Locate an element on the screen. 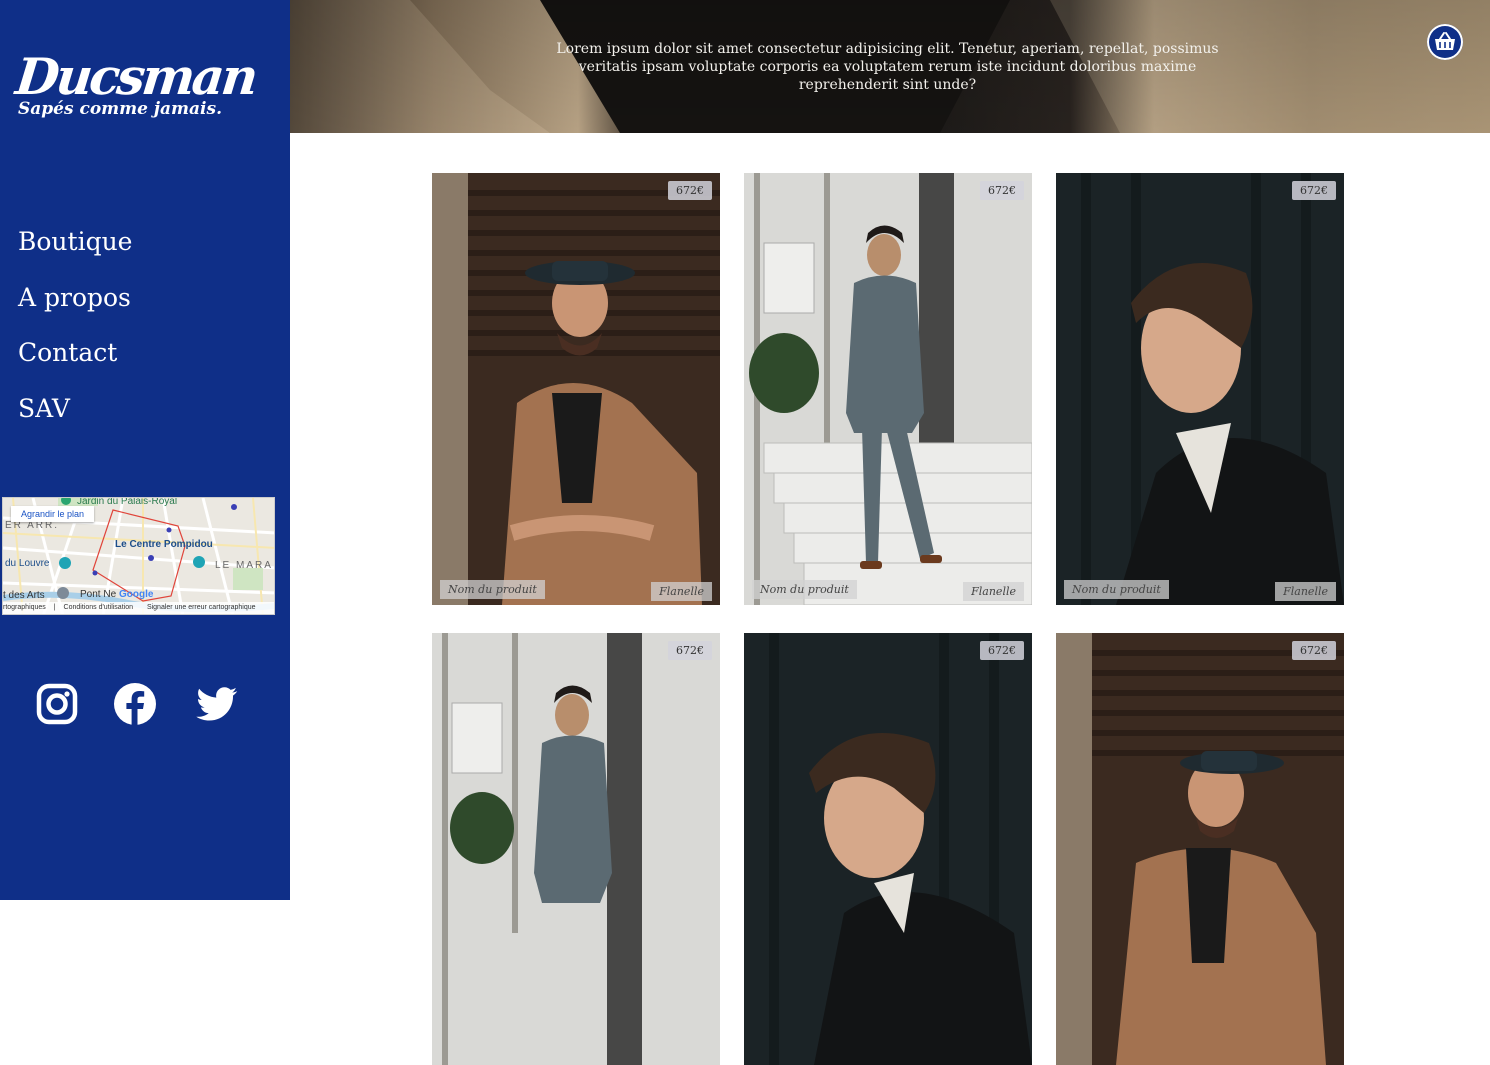 This screenshot has height=1065, width=1490. map-data-link: rtographiques is located at coordinates (24, 607).